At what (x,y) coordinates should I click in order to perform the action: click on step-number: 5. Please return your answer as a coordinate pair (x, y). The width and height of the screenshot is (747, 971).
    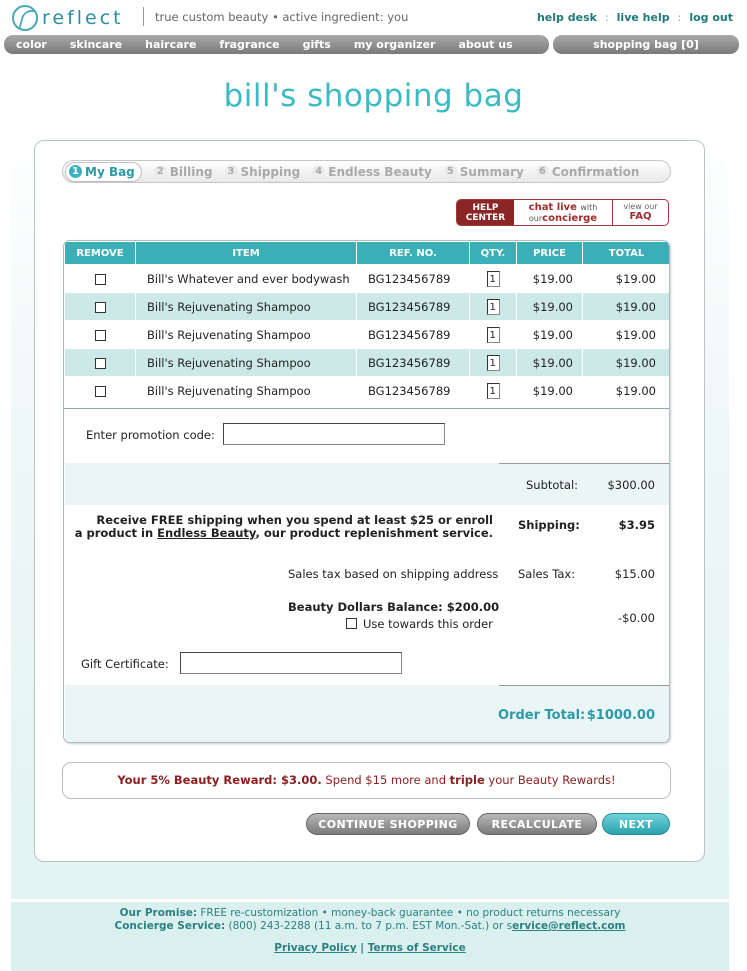
    Looking at the image, I should click on (450, 171).